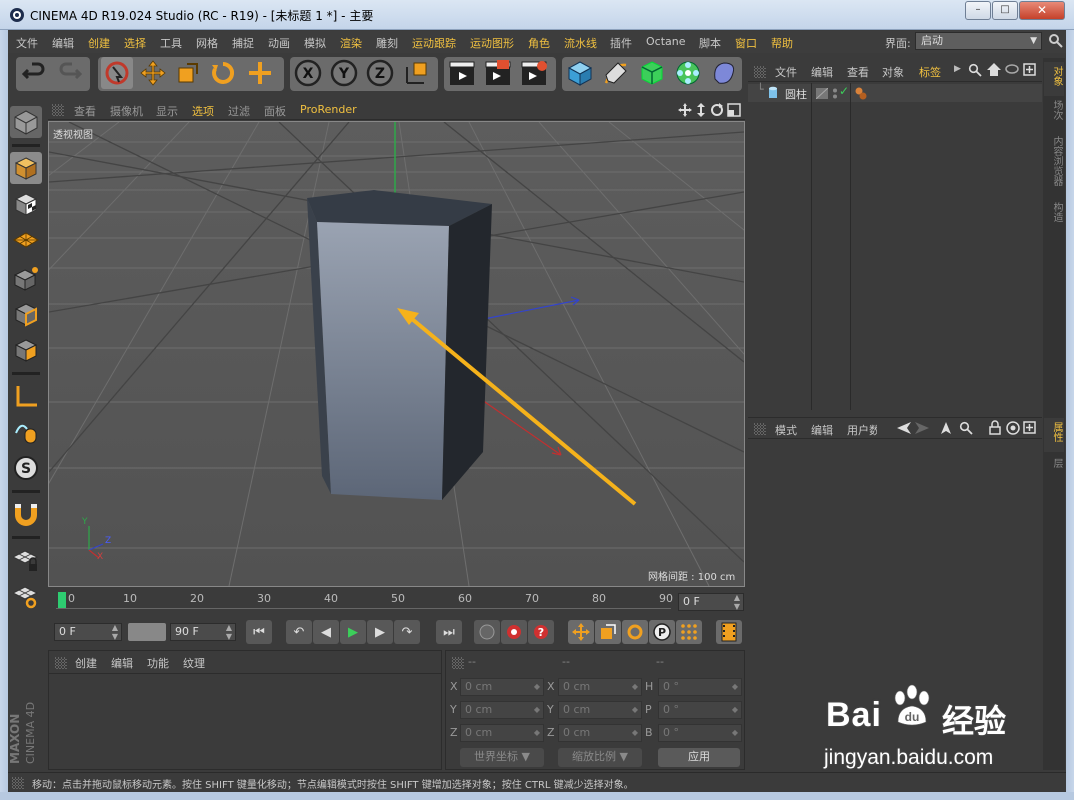 Image resolution: width=1074 pixels, height=800 pixels. What do you see at coordinates (387, 43) in the screenshot?
I see `menu-sculpt: 雕刻` at bounding box center [387, 43].